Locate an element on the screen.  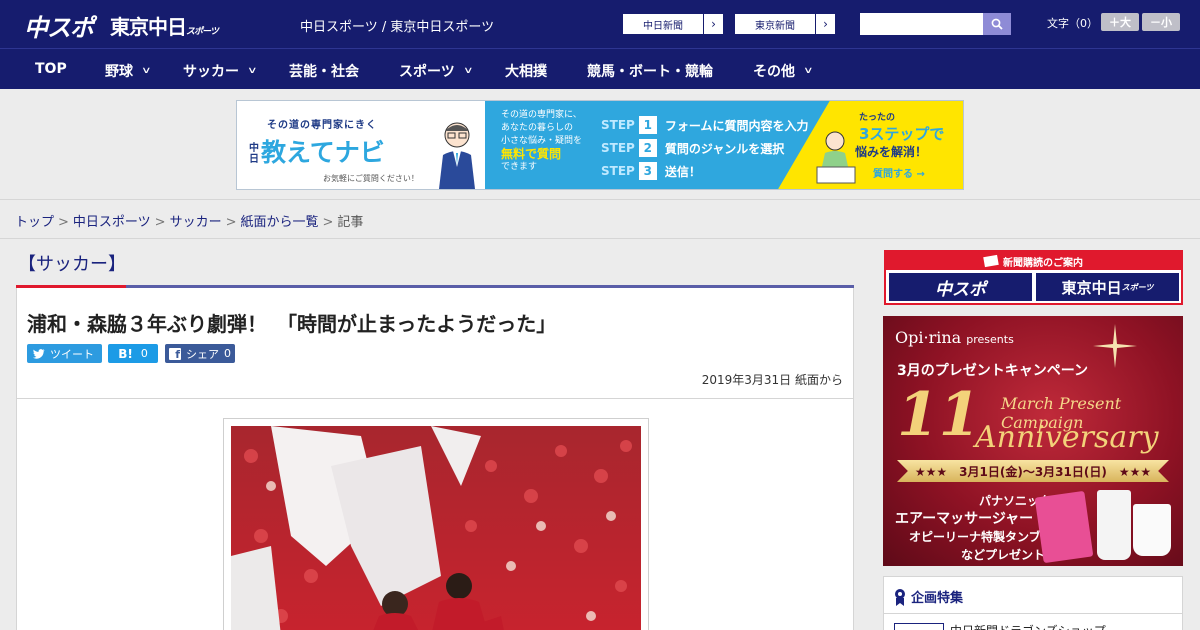
sparkle-icon is located at coordinates (1115, 346).